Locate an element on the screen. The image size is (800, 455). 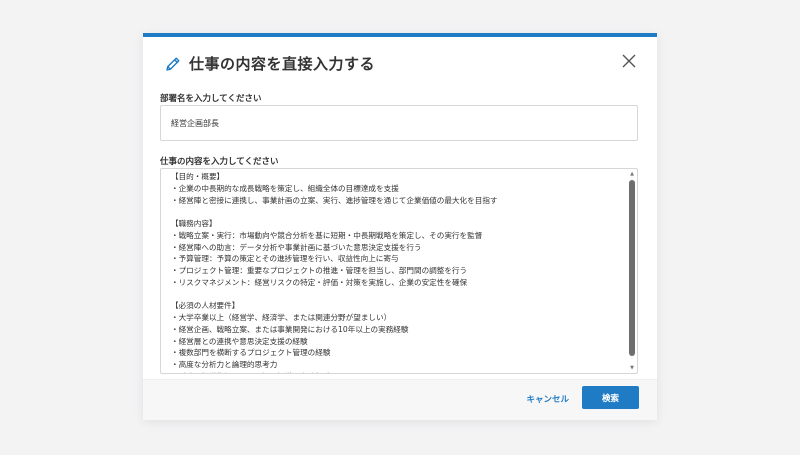
job-content-line: ・経営層との連携や意思決定支援の経験 is located at coordinates (239, 341).